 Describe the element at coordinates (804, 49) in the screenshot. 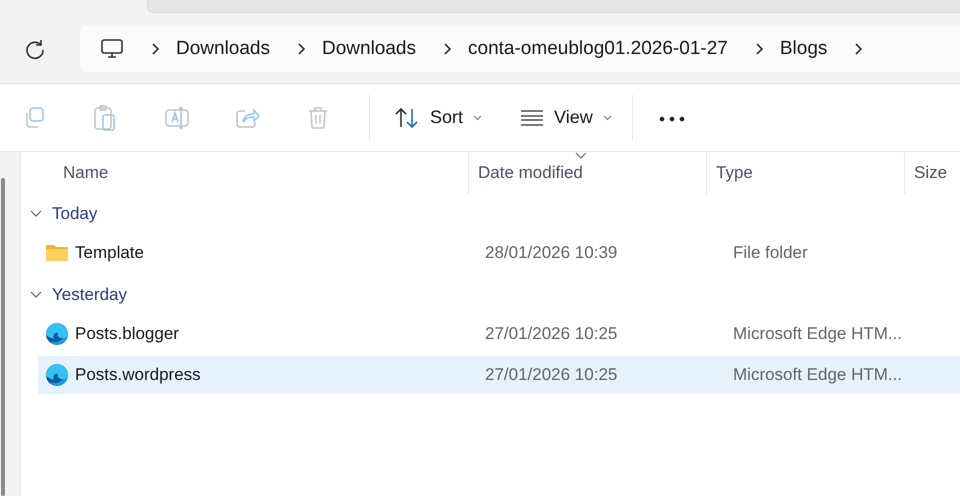

I see `breadcrumb-item: Blogs` at that location.